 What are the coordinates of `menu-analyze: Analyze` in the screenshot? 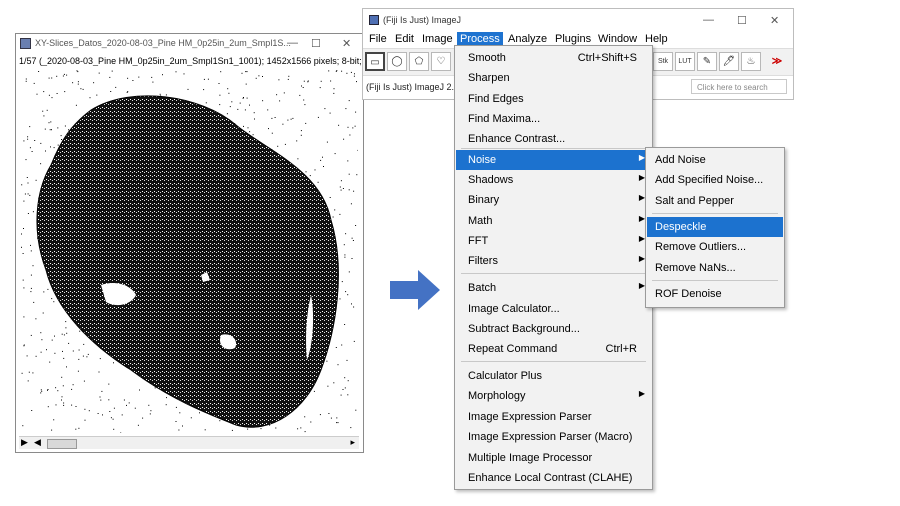 It's located at (527, 39).